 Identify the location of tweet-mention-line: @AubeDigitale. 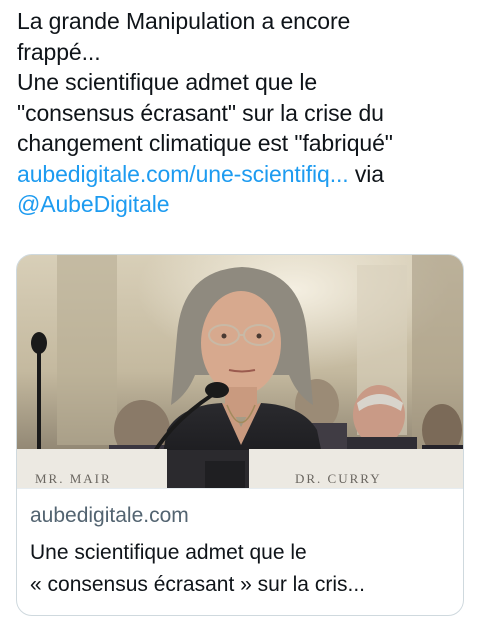
(244, 204).